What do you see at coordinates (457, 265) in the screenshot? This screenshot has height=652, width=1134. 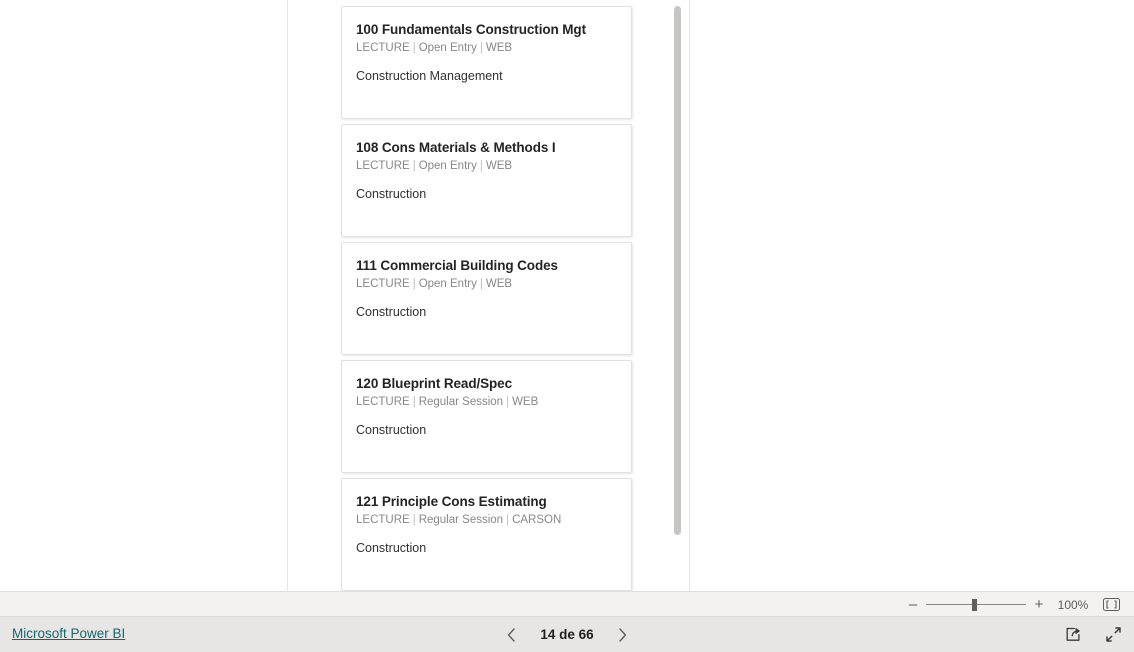 I see `course-title: 111 Commercial Building Codes` at bounding box center [457, 265].